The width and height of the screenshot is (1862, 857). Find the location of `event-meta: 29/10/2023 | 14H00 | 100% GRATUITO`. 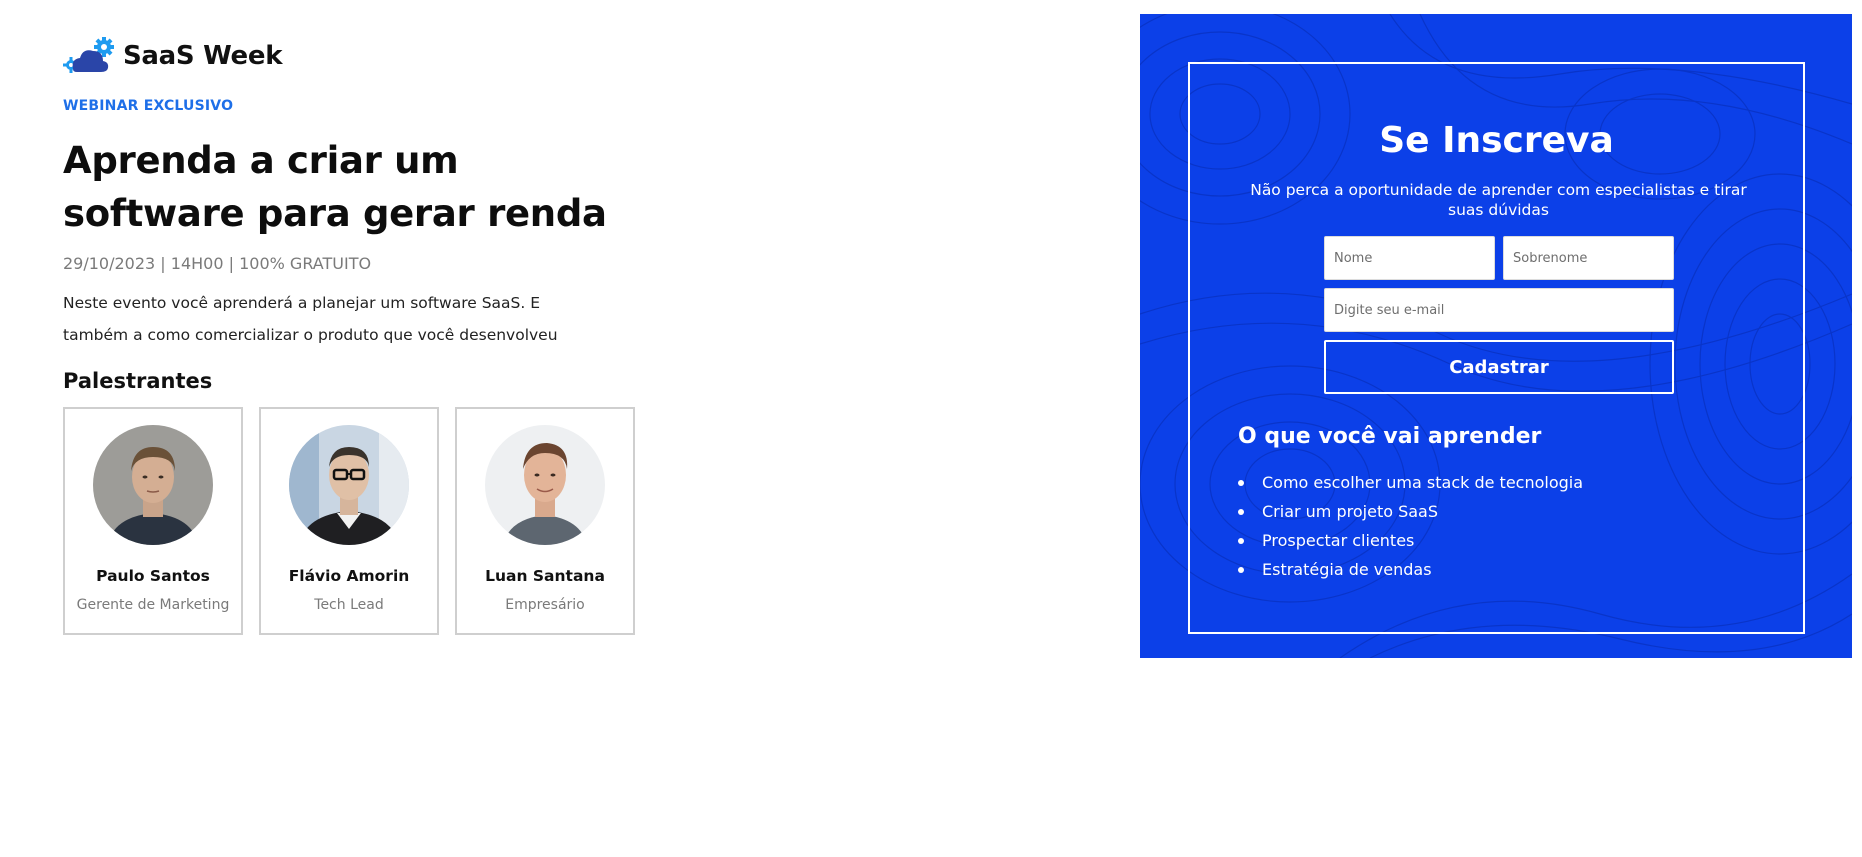

event-meta: 29/10/2023 | 14H00 | 100% GRATUITO is located at coordinates (217, 263).